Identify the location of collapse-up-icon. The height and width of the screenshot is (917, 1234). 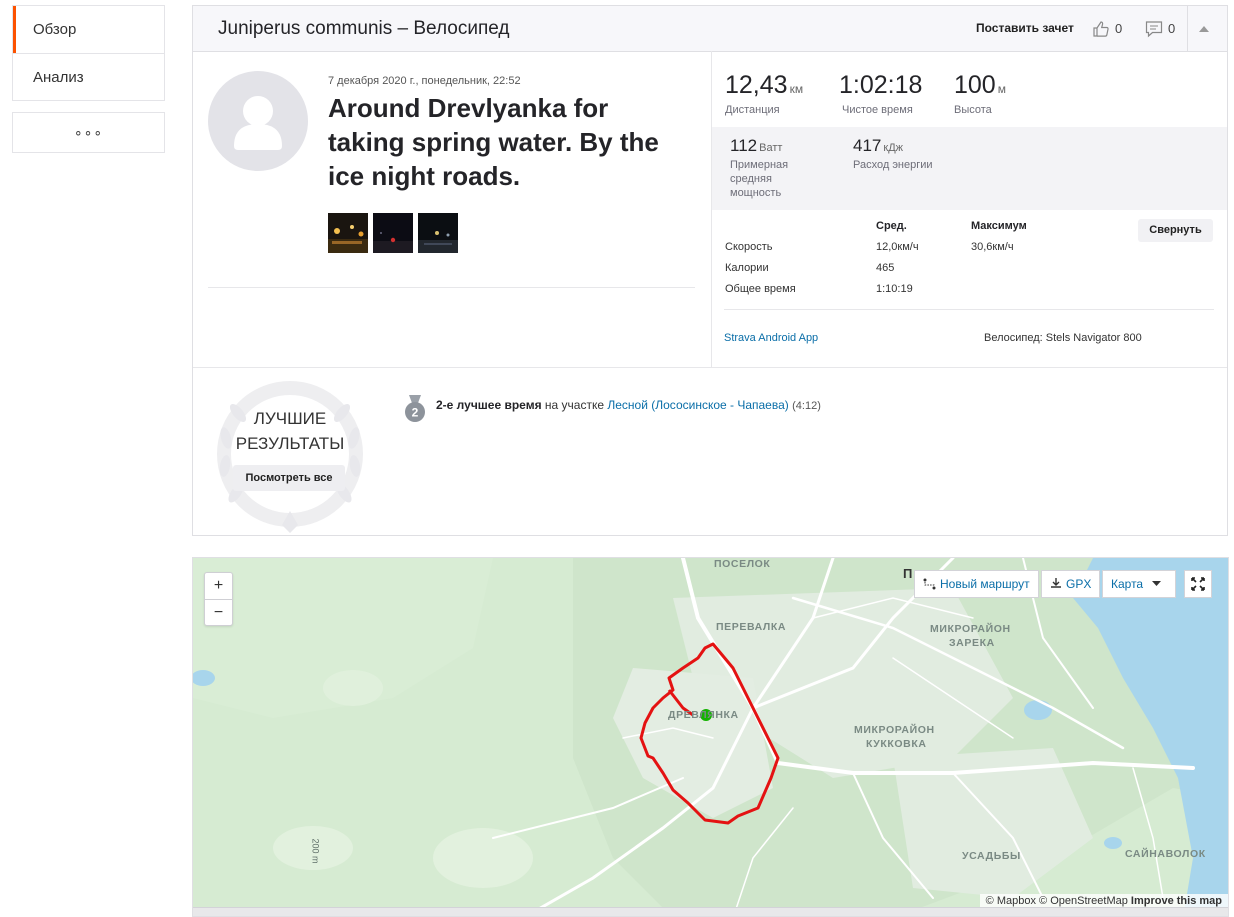
(1204, 29).